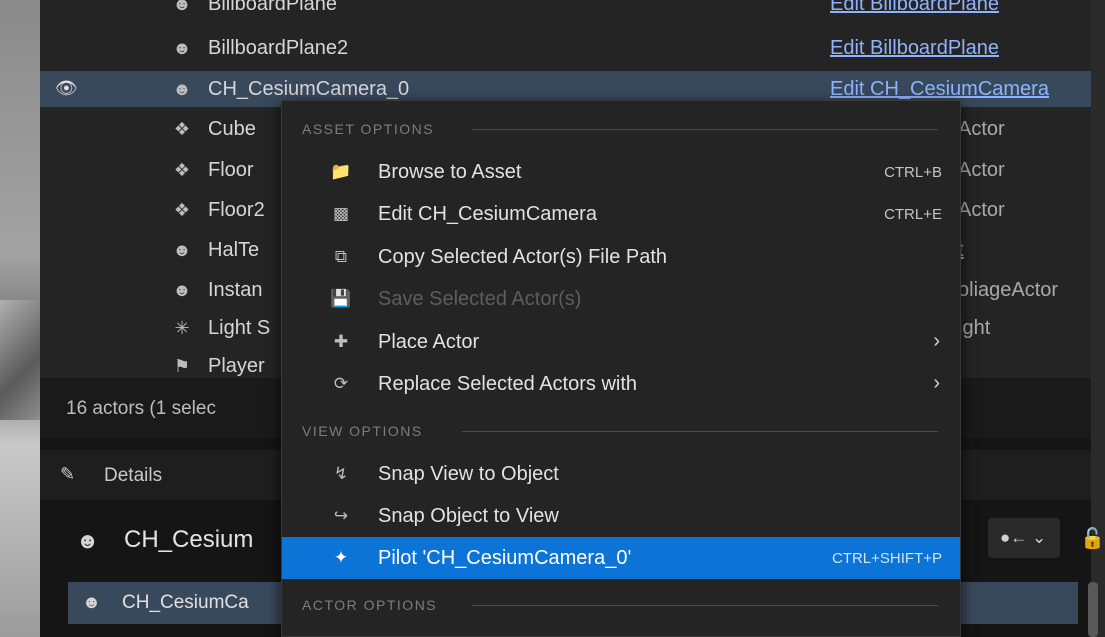  Describe the element at coordinates (939, 89) in the screenshot. I see `row-type-link: Edit CH_CesiumCamera` at that location.